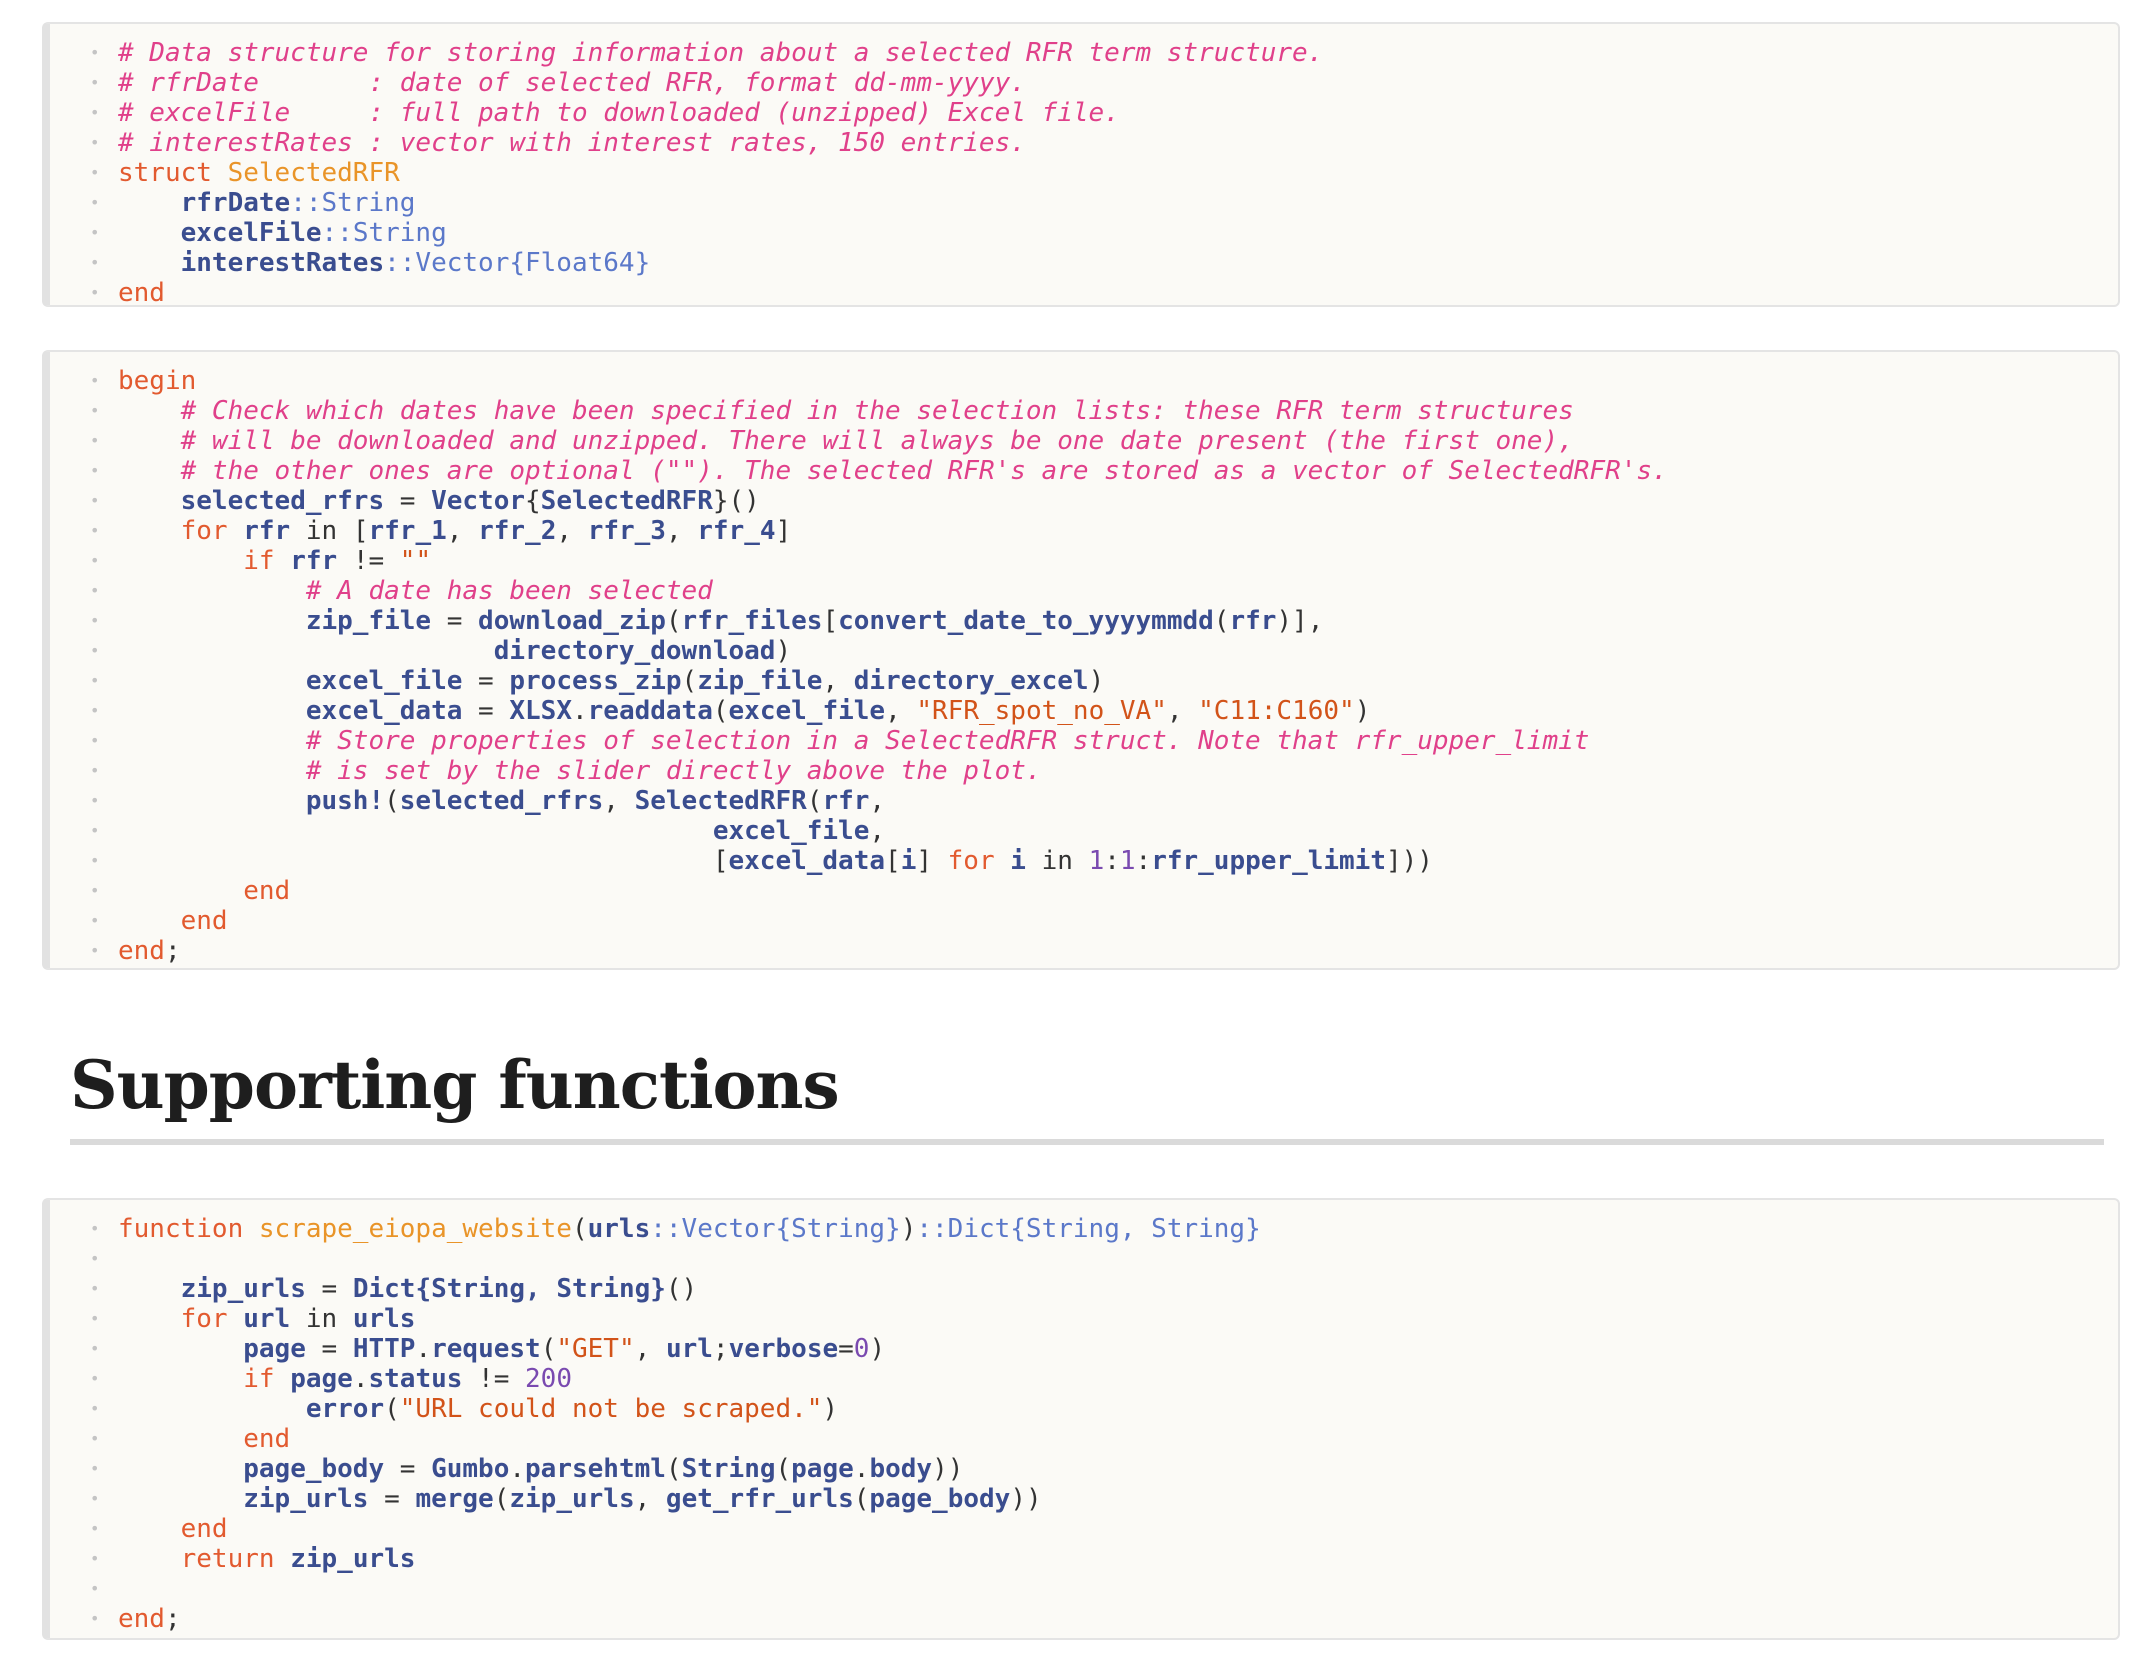  What do you see at coordinates (345, 1409) in the screenshot?
I see `function-call: error` at bounding box center [345, 1409].